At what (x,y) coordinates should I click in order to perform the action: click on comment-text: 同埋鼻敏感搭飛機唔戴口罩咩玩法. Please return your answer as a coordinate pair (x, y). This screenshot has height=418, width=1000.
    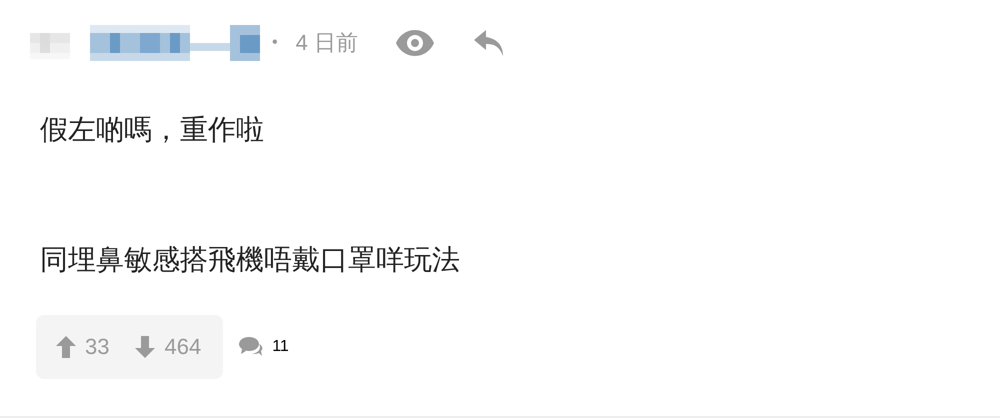
    Looking at the image, I should click on (250, 260).